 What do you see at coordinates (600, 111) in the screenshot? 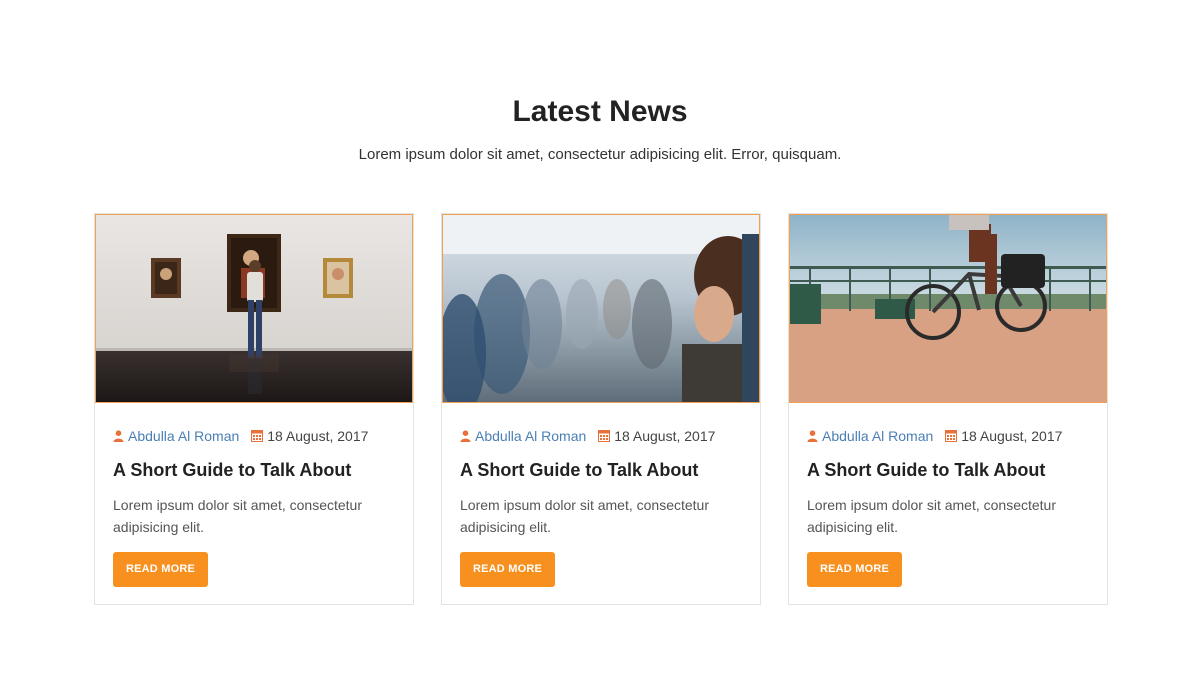
I see `section-title: Latest News` at bounding box center [600, 111].